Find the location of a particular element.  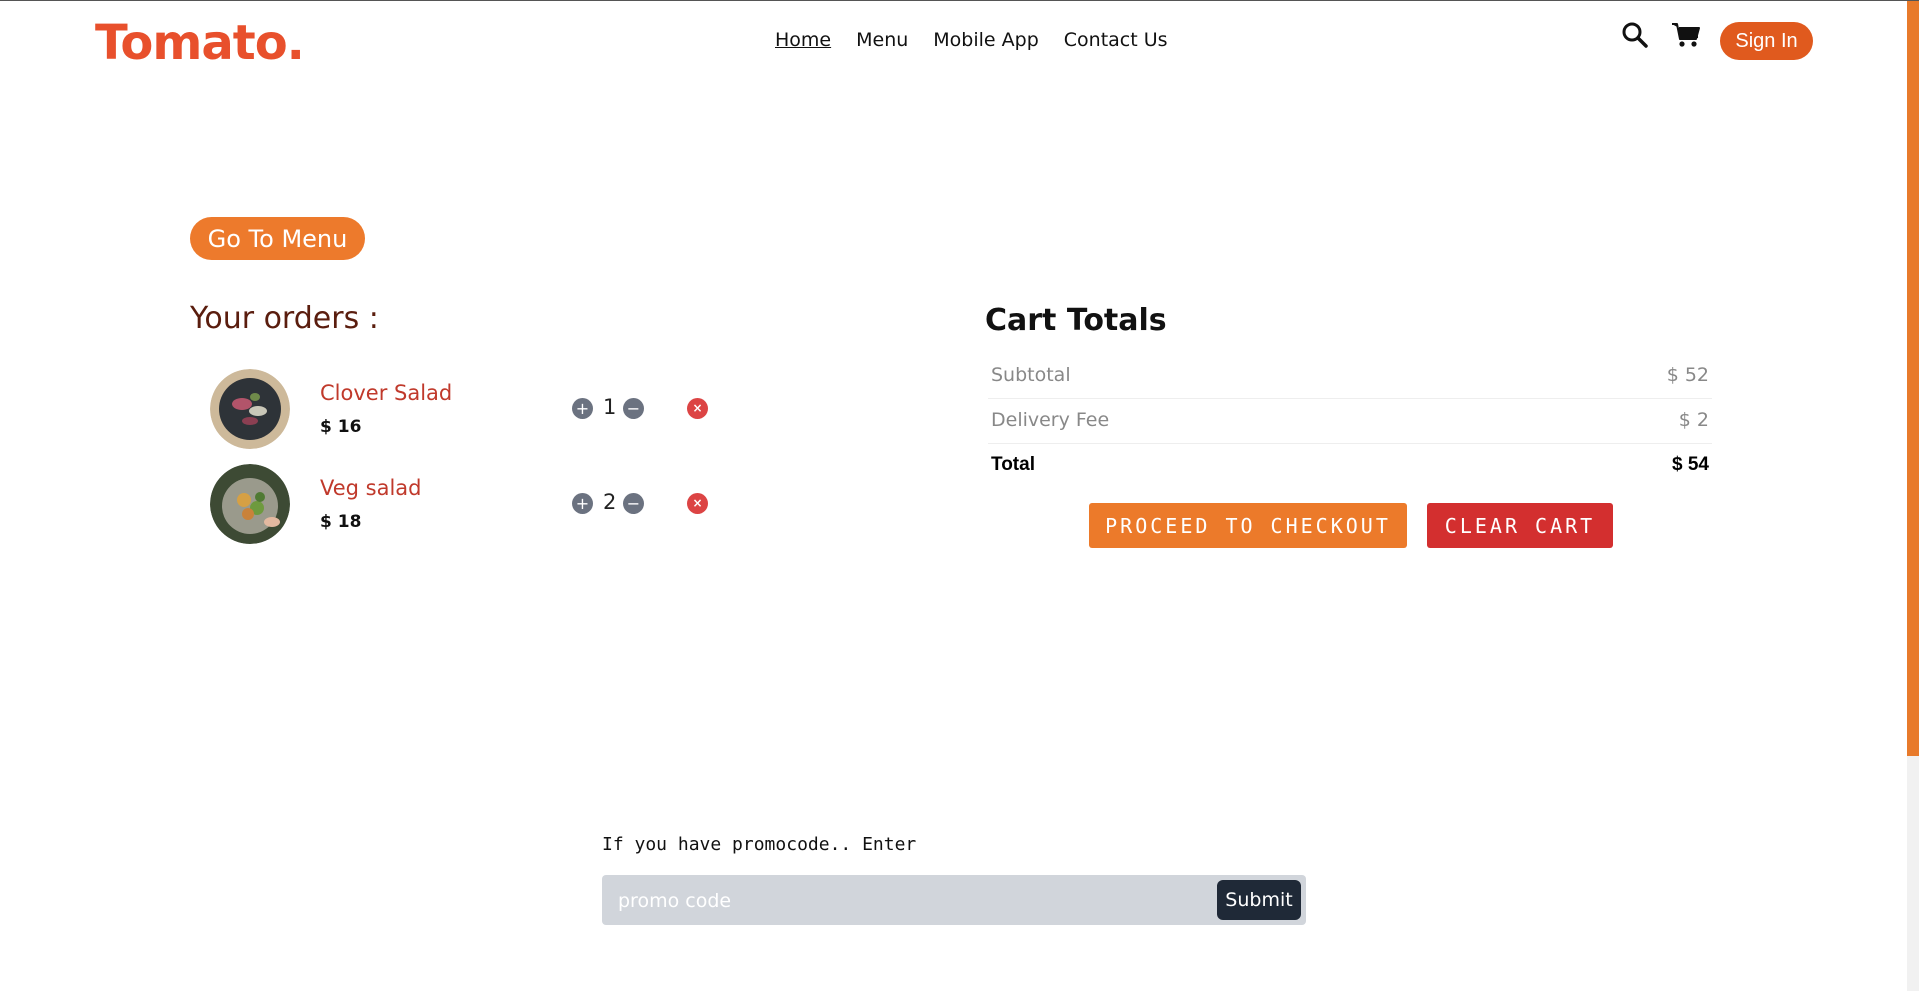

total-label: Total is located at coordinates (1013, 464).